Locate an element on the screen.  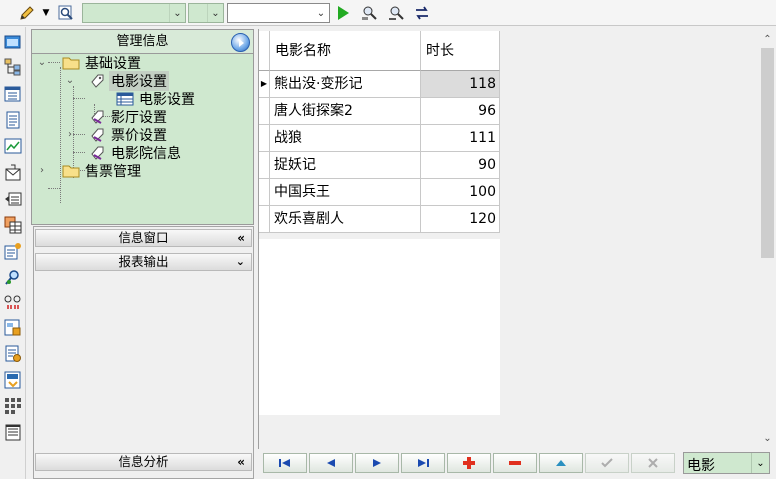
find-next-icon is located at coordinates (396, 13).